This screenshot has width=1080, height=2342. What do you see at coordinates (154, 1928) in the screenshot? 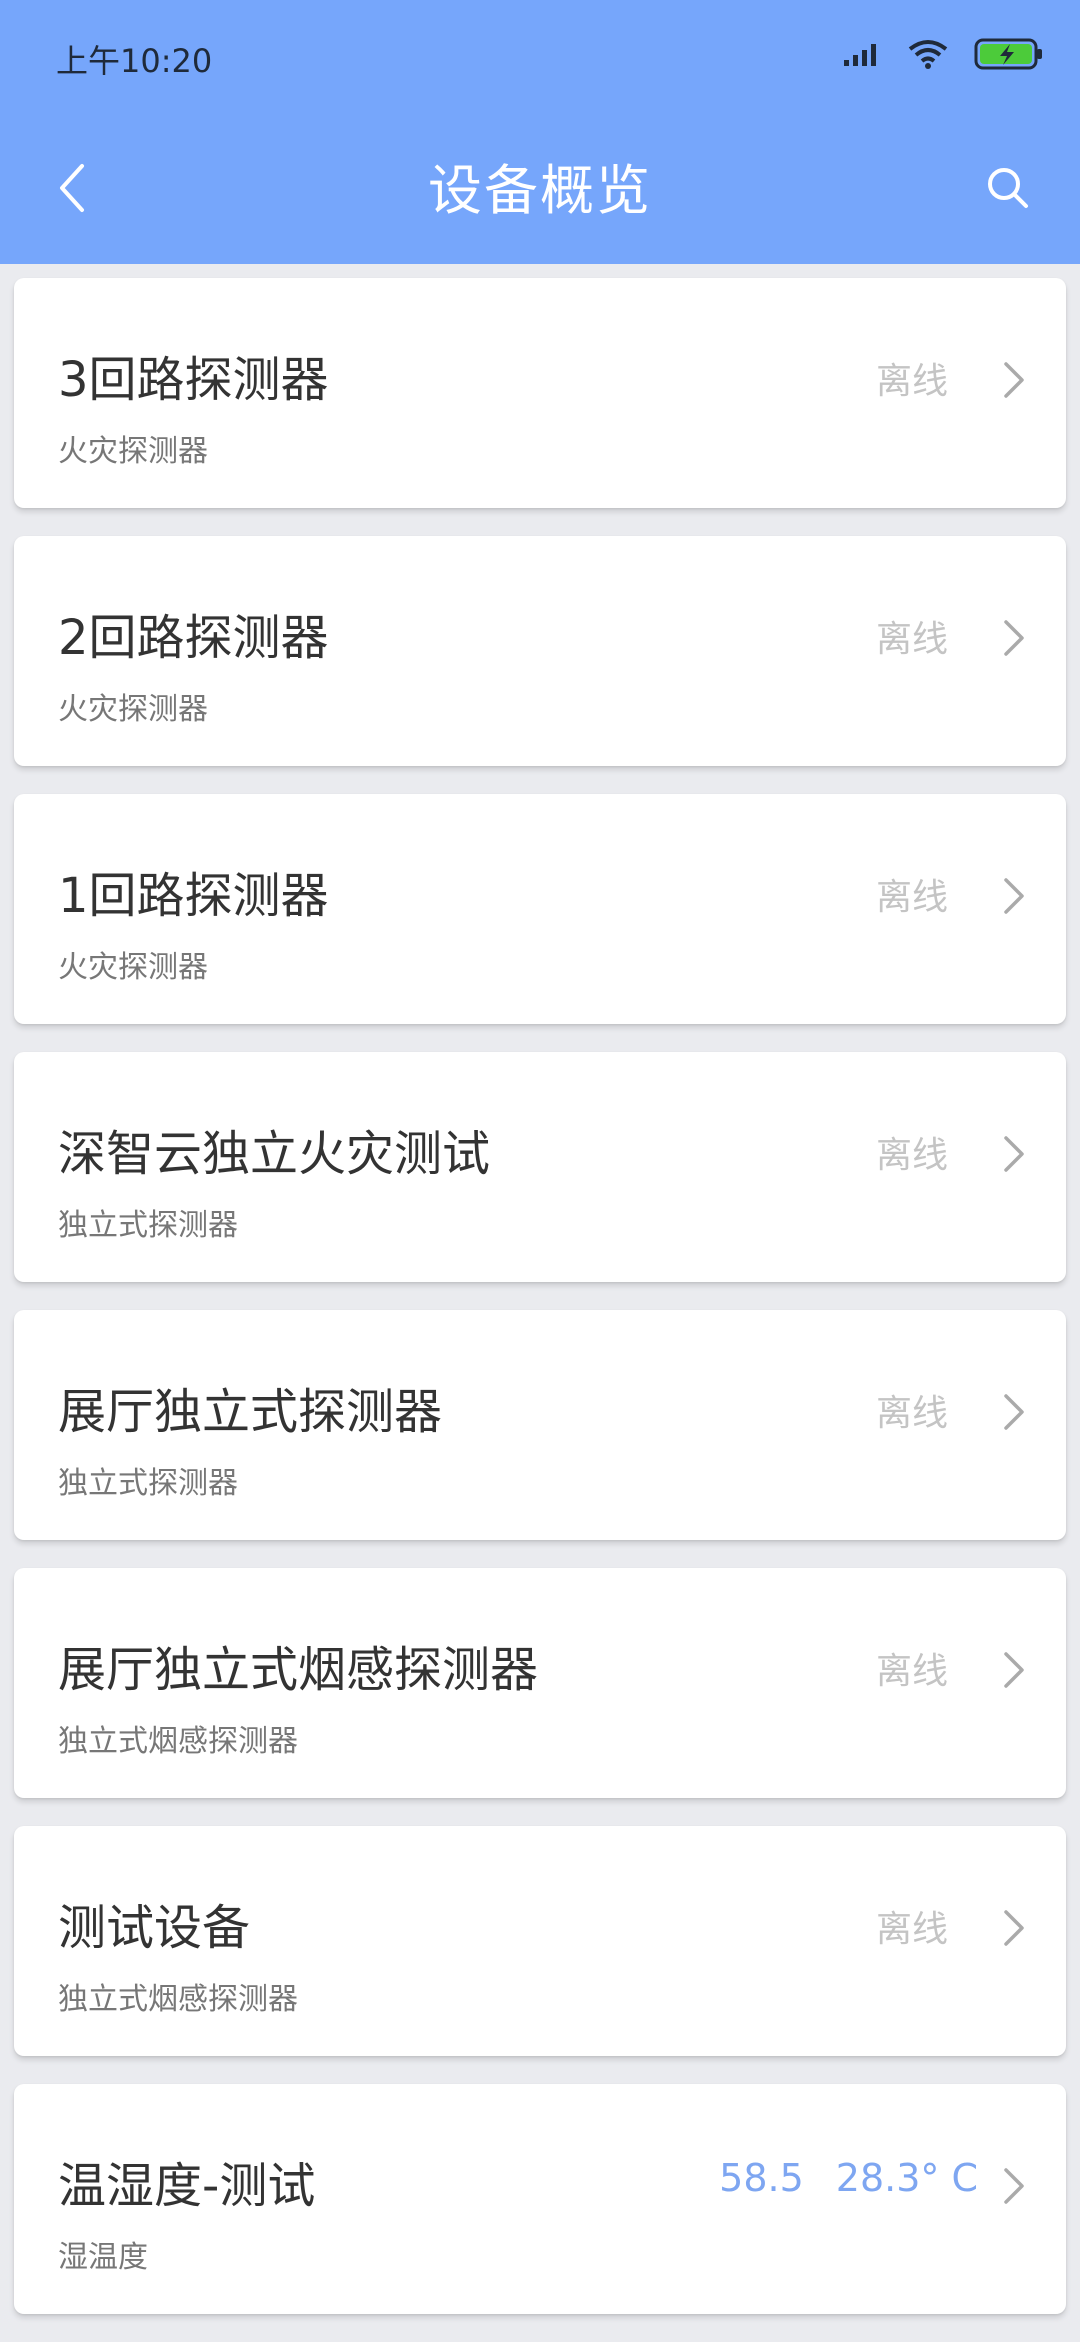
I see `device-name: 测试设备` at bounding box center [154, 1928].